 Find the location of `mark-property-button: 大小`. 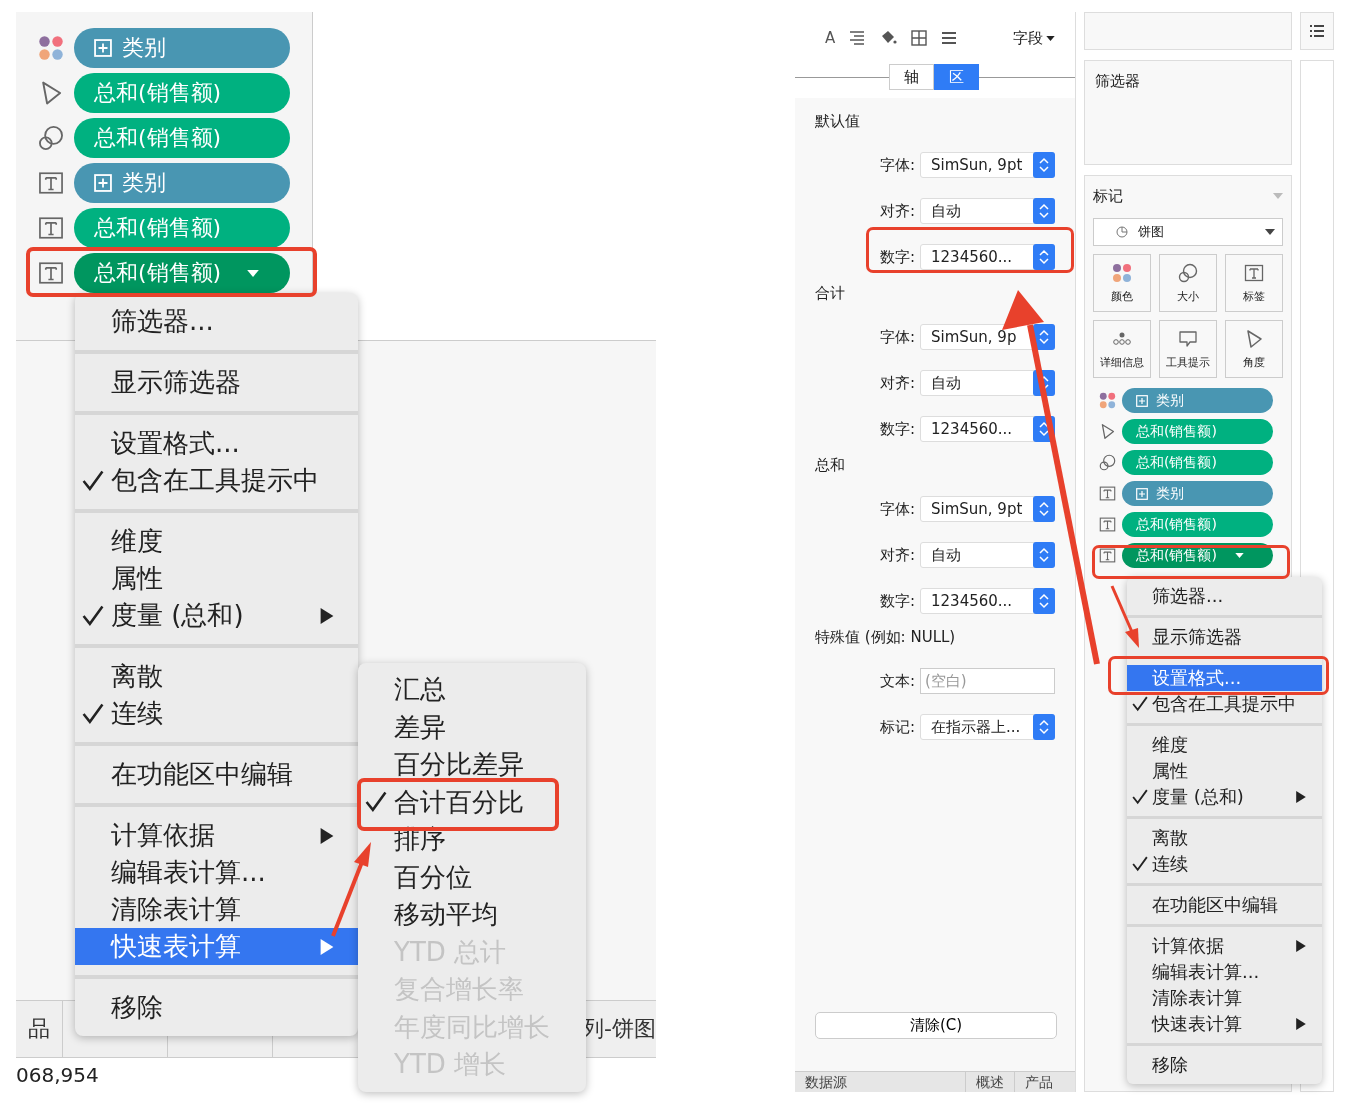

mark-property-button: 大小 is located at coordinates (1188, 283).